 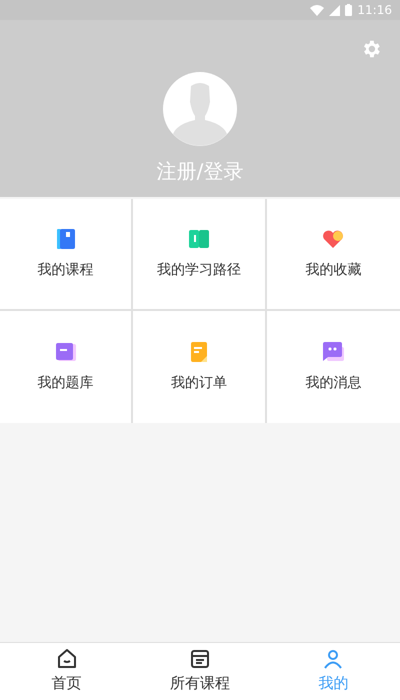 I want to click on person-icon, so click(x=333, y=659).